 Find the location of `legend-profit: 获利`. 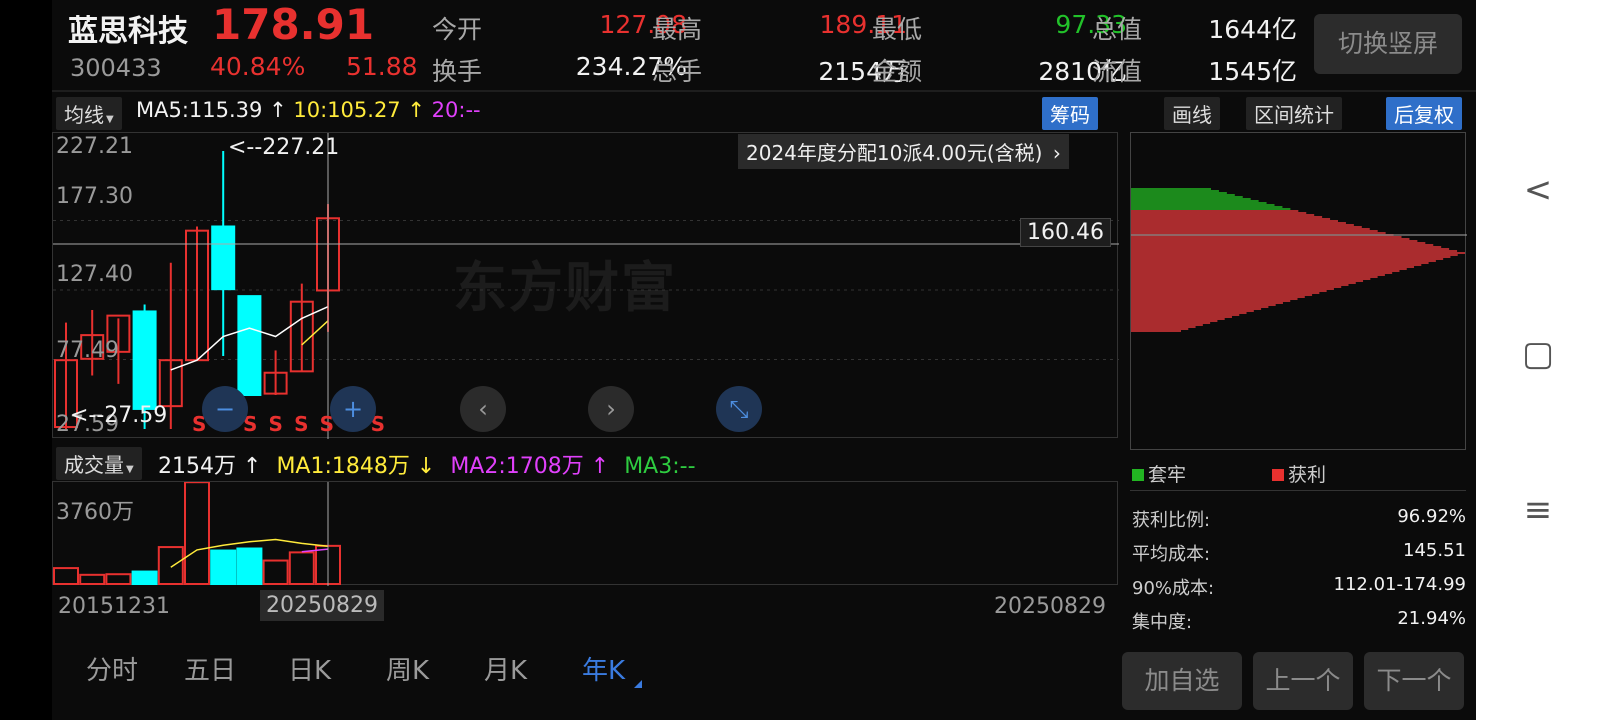

legend-profit: 获利 is located at coordinates (1299, 473).